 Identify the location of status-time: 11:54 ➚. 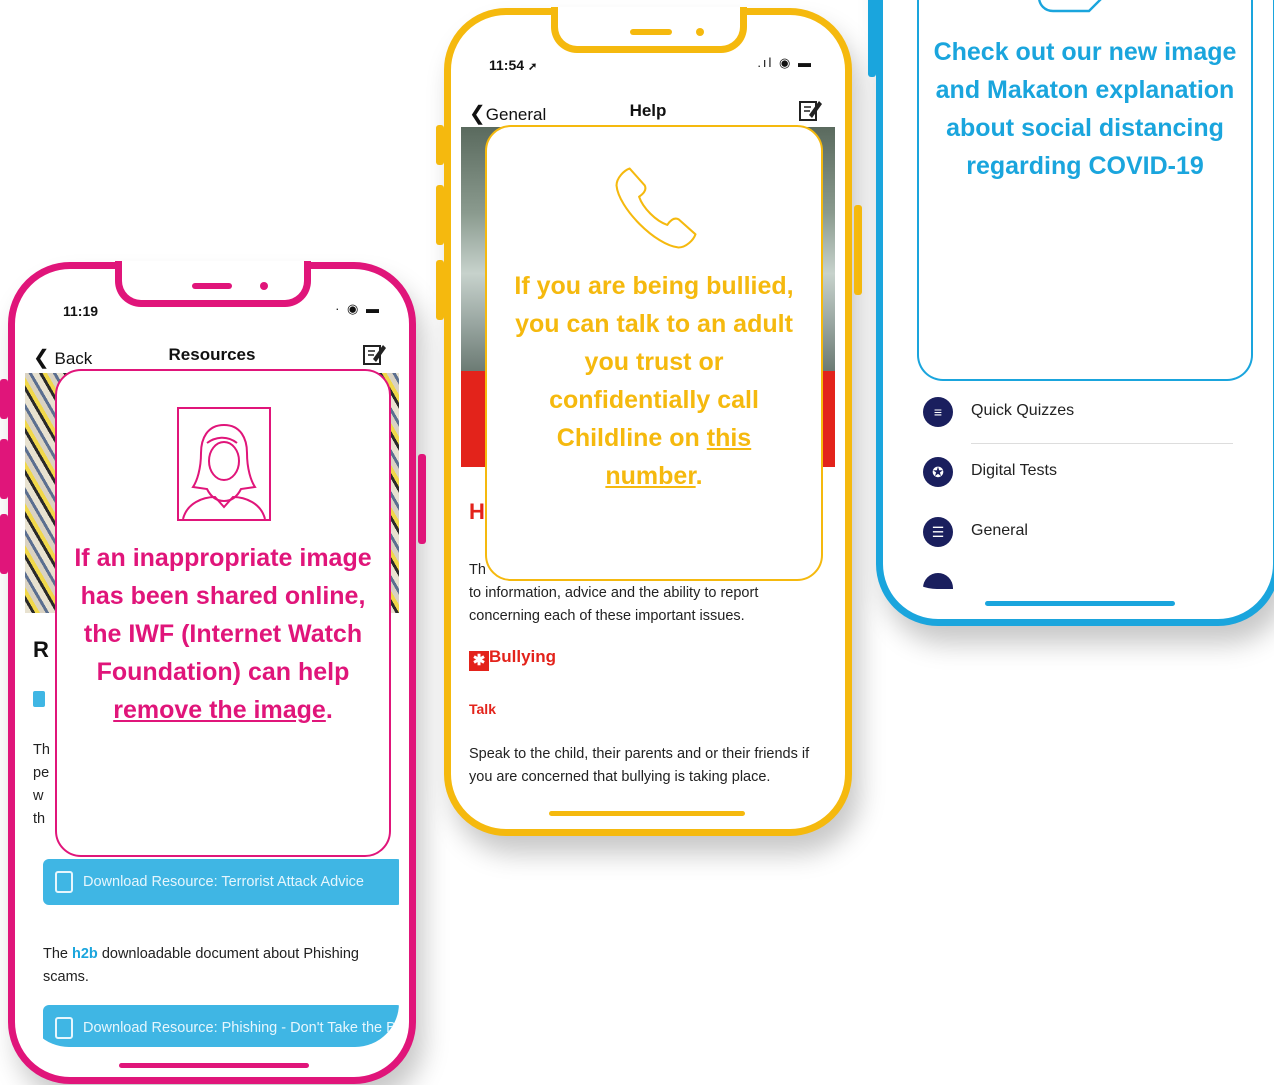
(513, 65).